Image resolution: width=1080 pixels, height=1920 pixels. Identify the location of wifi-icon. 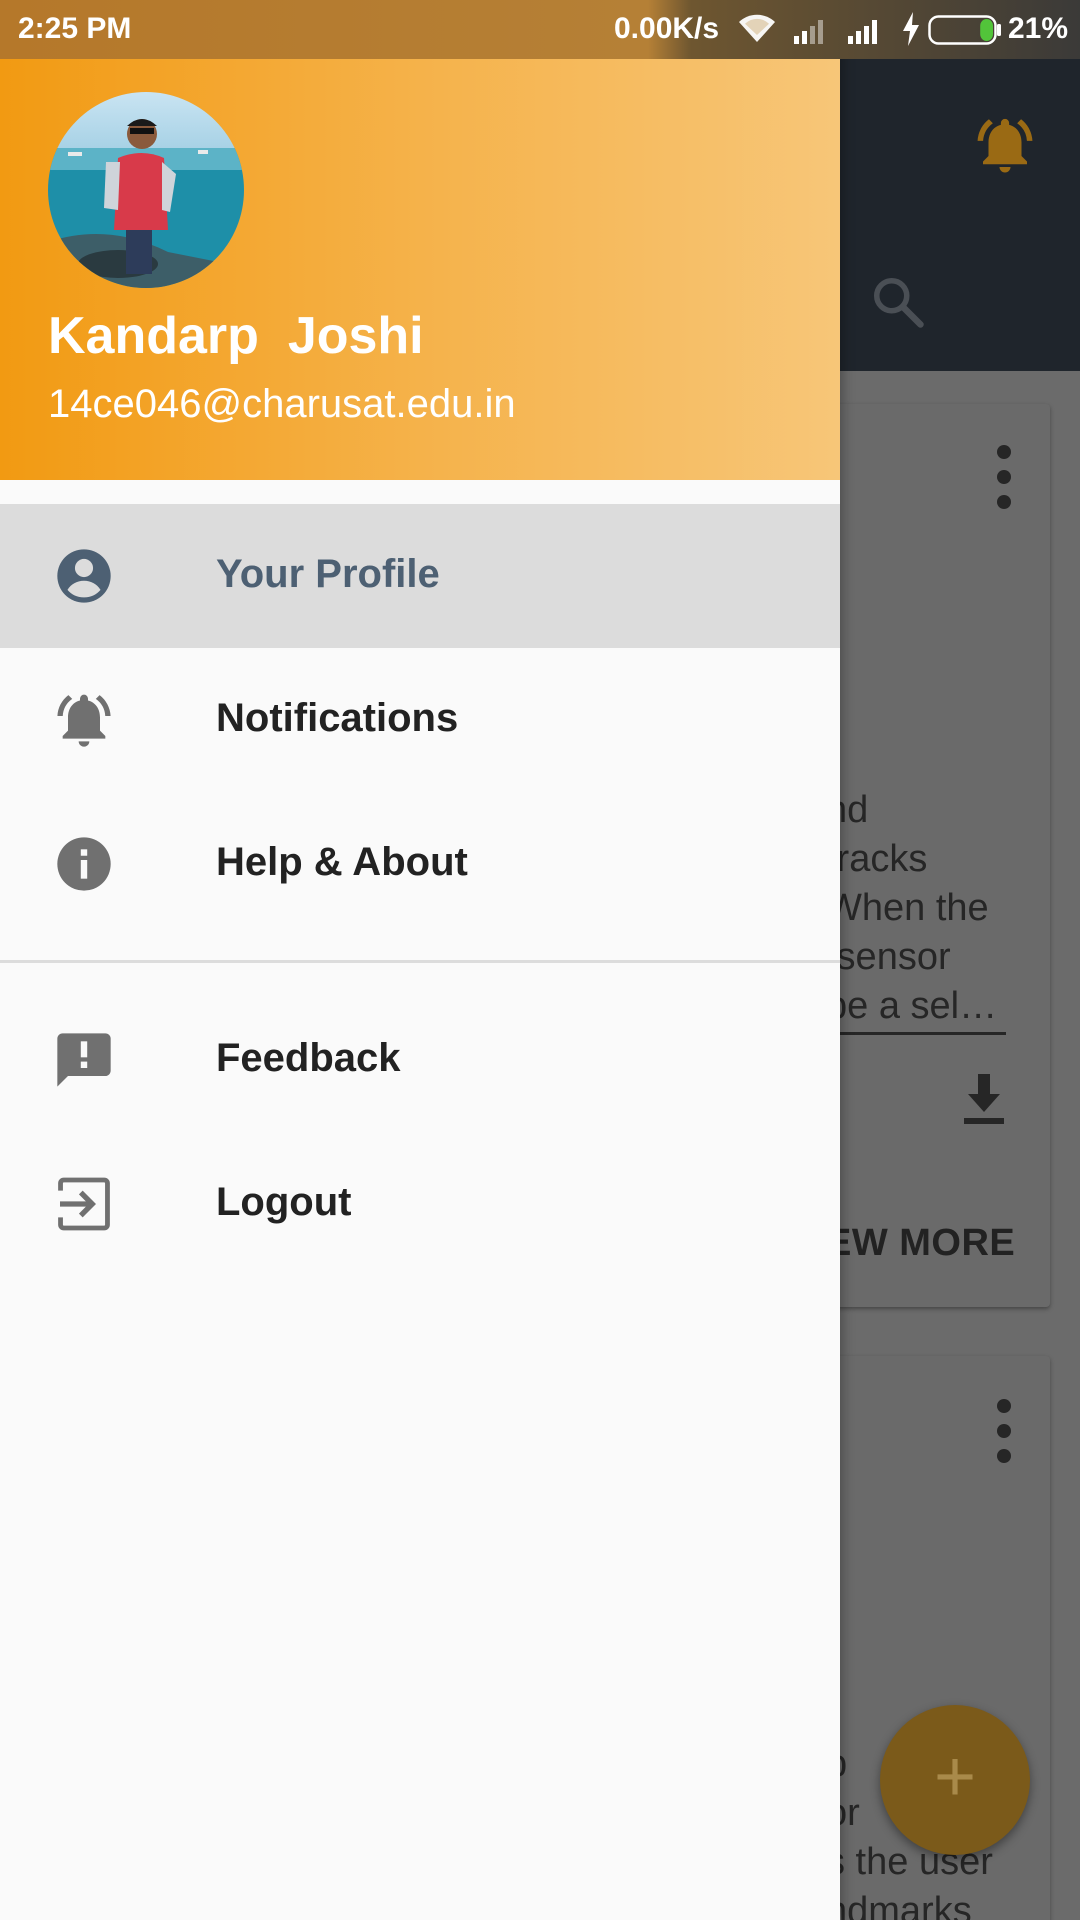
(757, 28).